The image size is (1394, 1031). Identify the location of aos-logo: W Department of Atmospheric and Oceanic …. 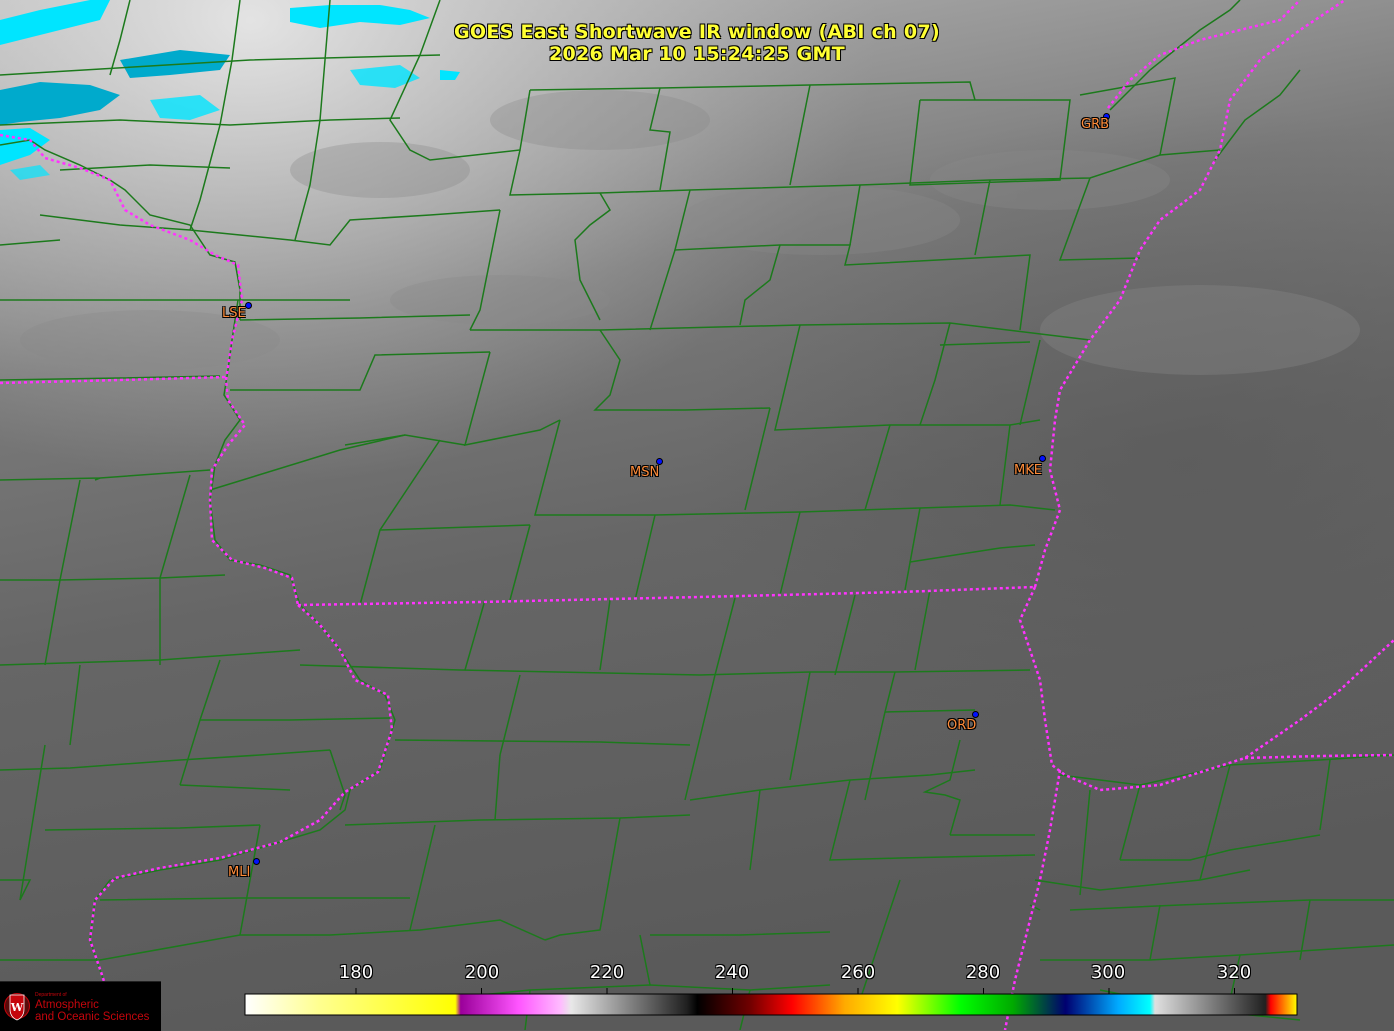
(80, 1006).